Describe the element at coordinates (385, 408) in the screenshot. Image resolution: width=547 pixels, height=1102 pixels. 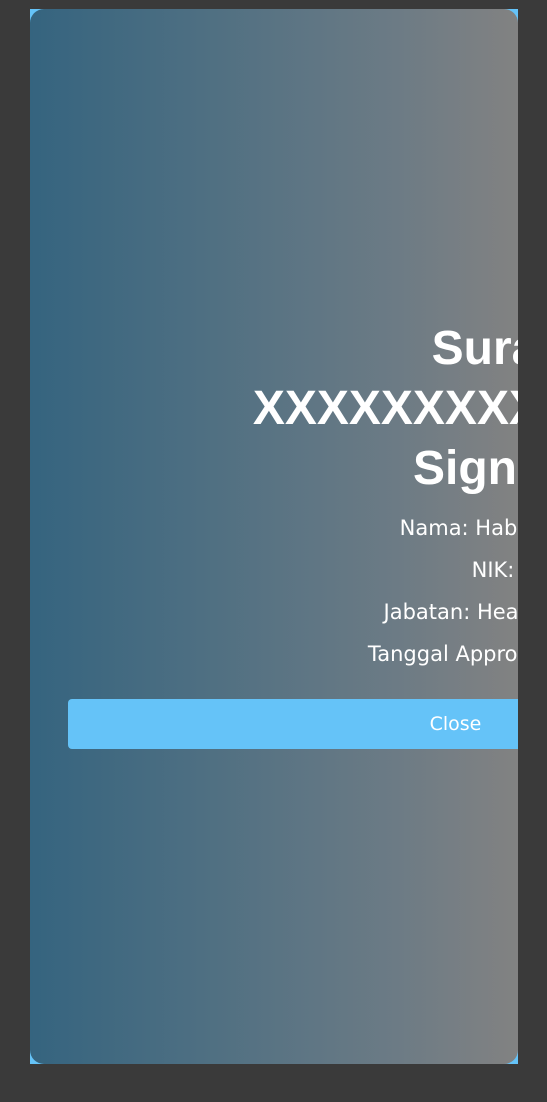
I see `title-line-2: XXXXXXXXXXxxxxxx` at that location.